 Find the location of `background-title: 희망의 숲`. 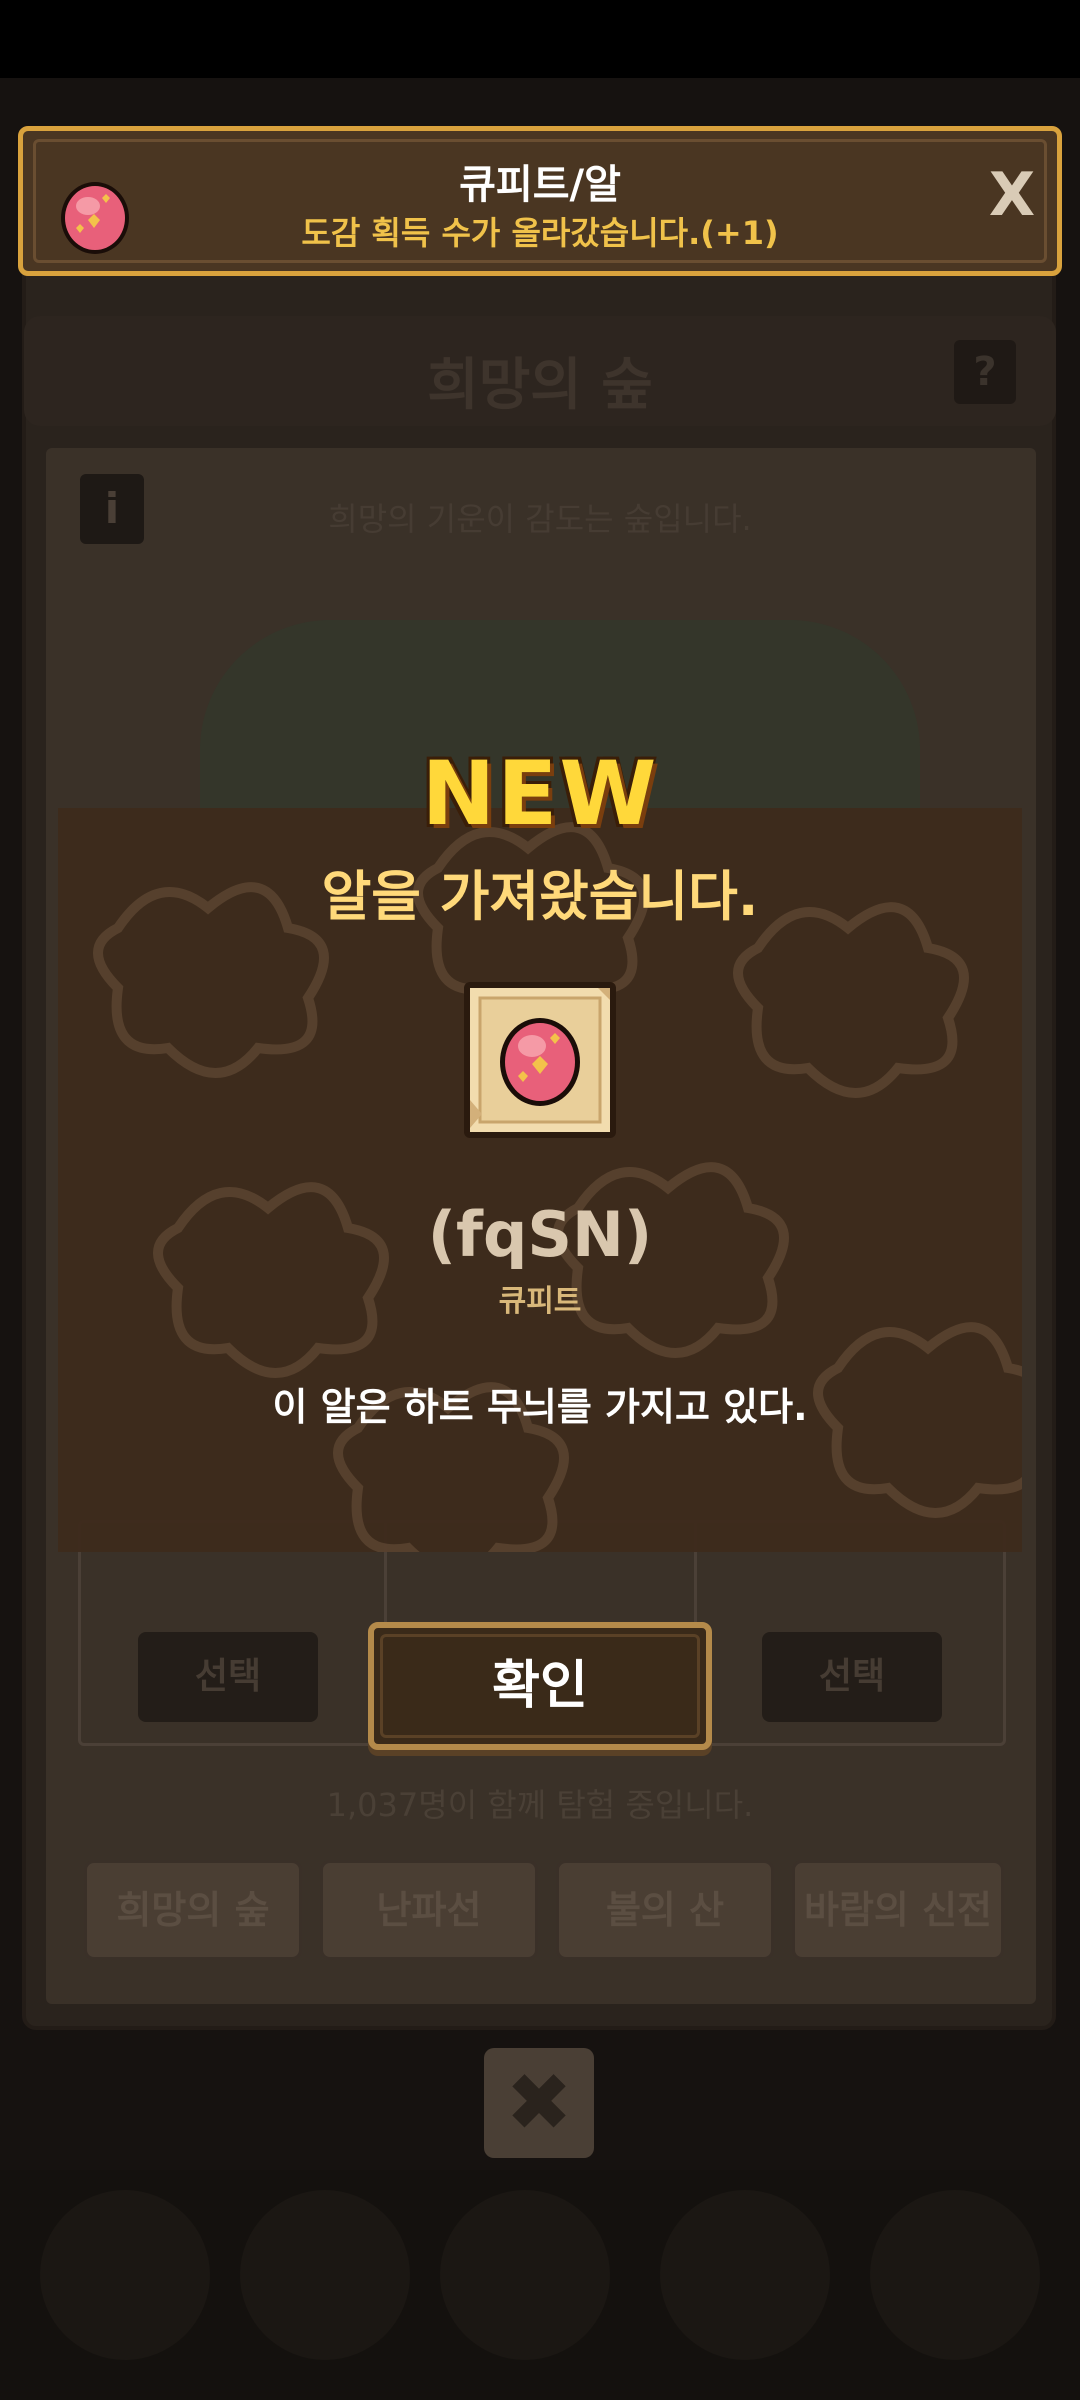

background-title: 희망의 숲 is located at coordinates (540, 385).